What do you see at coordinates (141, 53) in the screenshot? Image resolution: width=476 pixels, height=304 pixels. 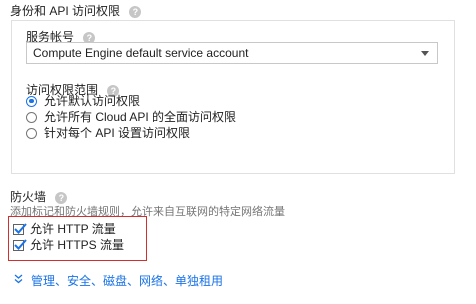 I see `service-account-value: Compute Engine default service account` at bounding box center [141, 53].